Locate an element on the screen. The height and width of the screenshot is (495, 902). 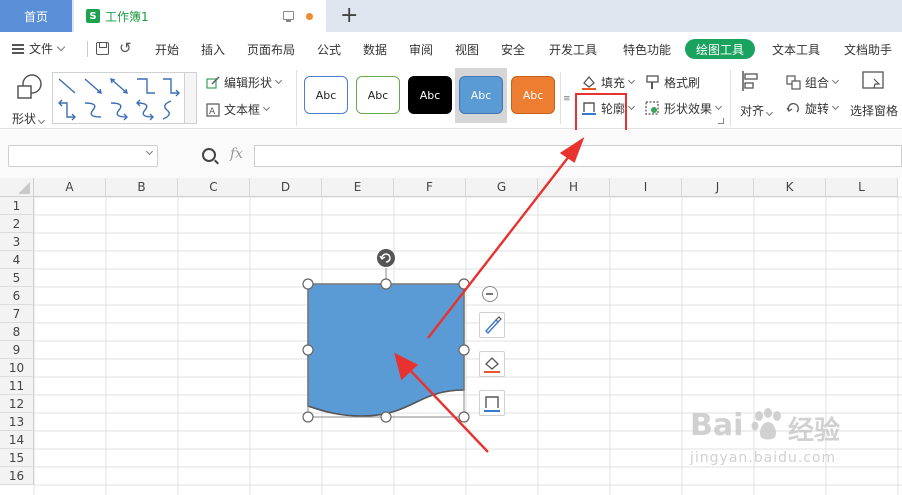
annotation-arrow-to-shape is located at coordinates (448, 410).